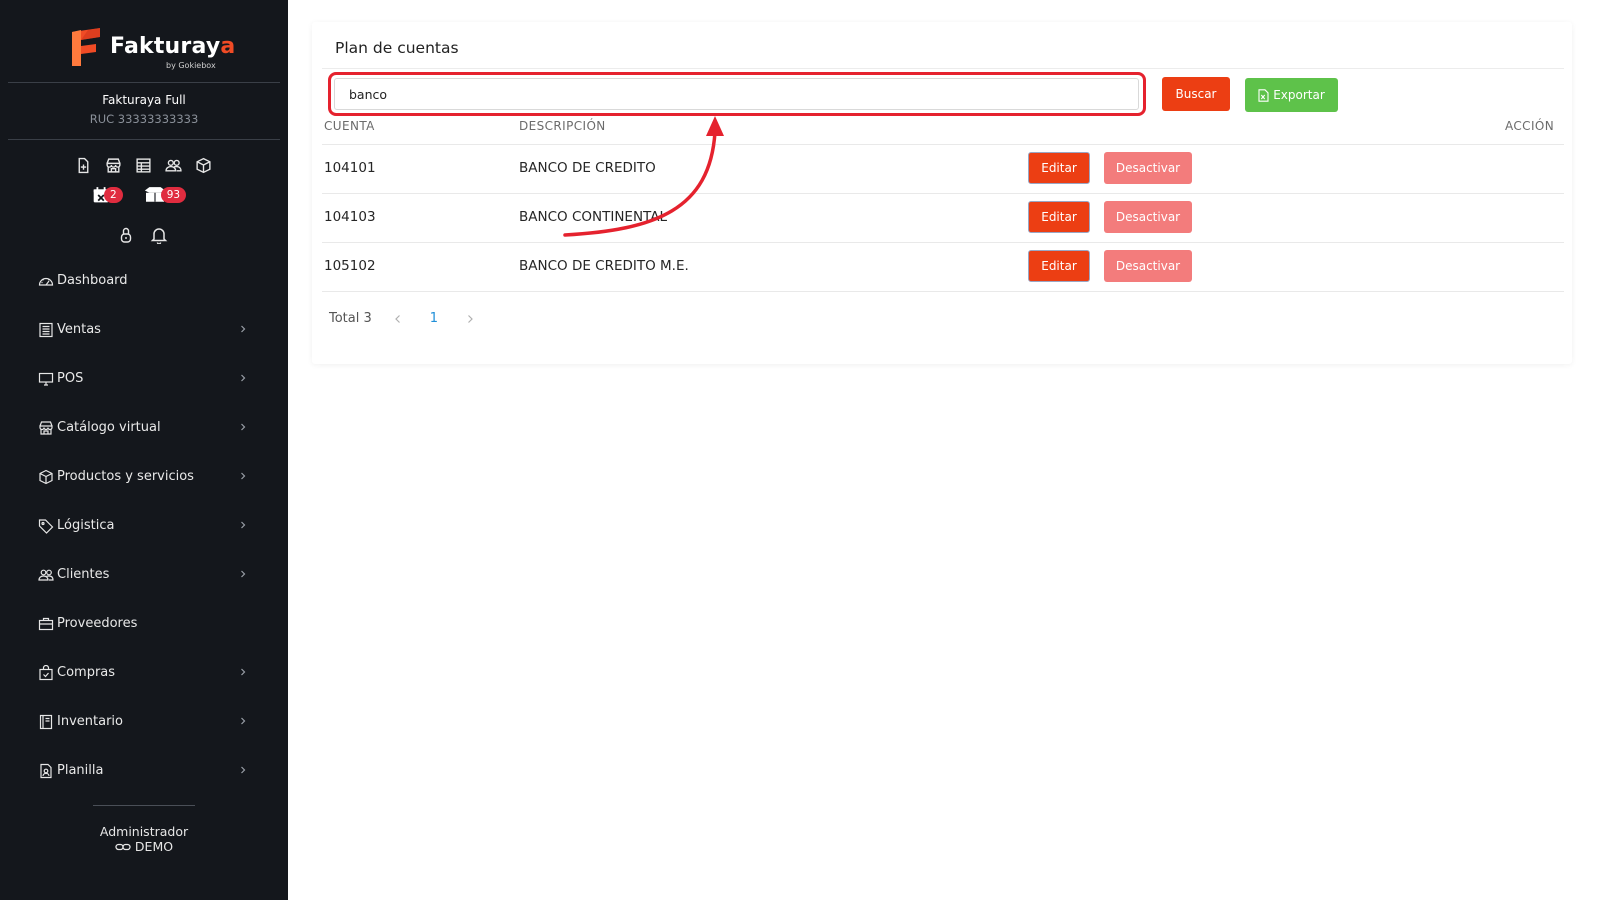 The height and width of the screenshot is (900, 1600). I want to click on sidebar-item-label: Planilla, so click(80, 770).